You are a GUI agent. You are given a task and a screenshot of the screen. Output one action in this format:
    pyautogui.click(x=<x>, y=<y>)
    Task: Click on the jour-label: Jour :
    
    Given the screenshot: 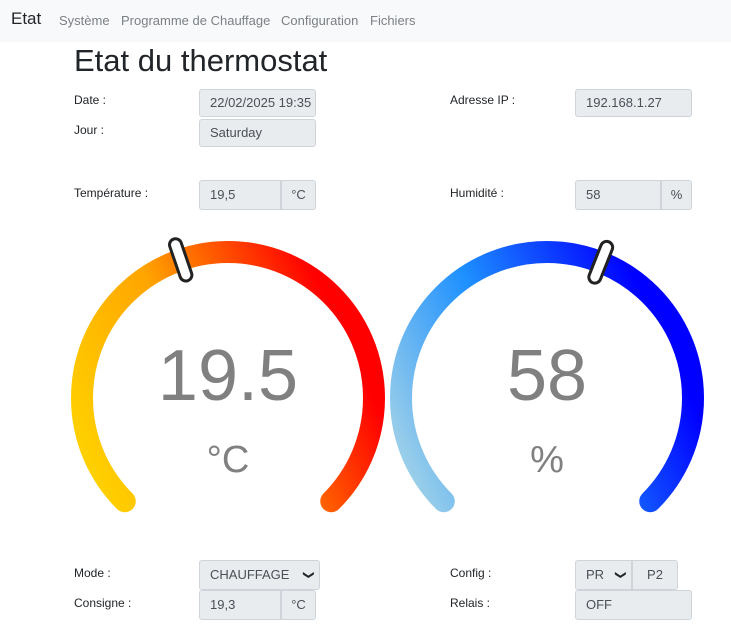 What is the action you would take?
    pyautogui.click(x=89, y=130)
    